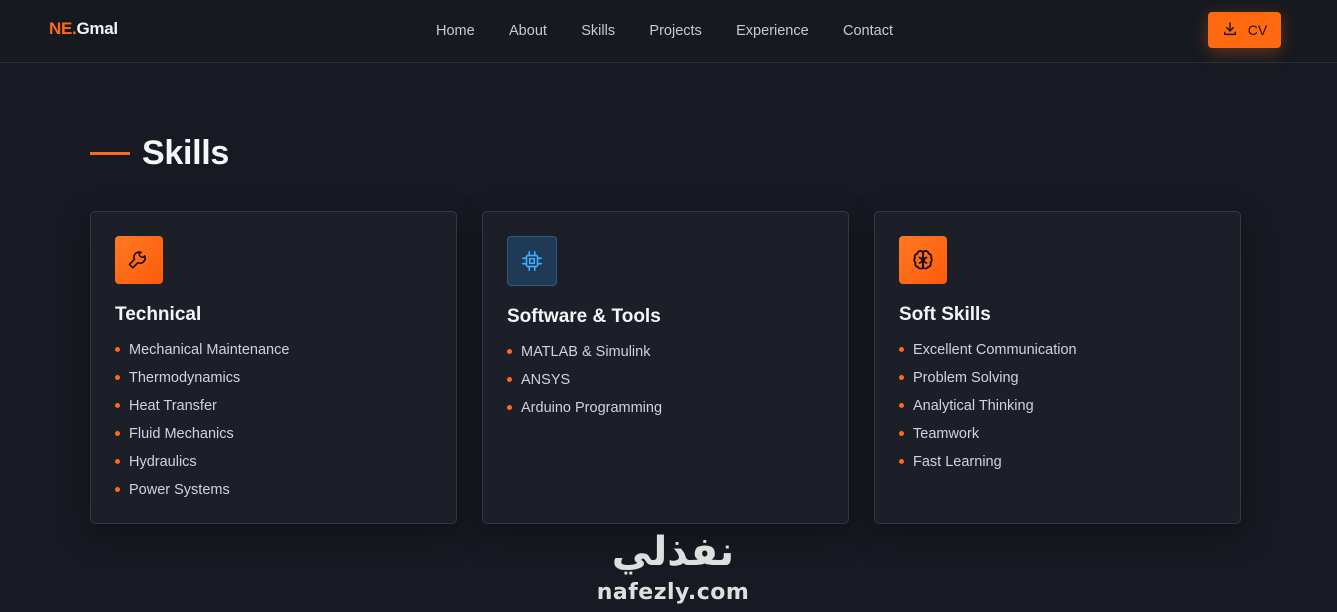 The width and height of the screenshot is (1337, 612). I want to click on download-icon, so click(1230, 30).